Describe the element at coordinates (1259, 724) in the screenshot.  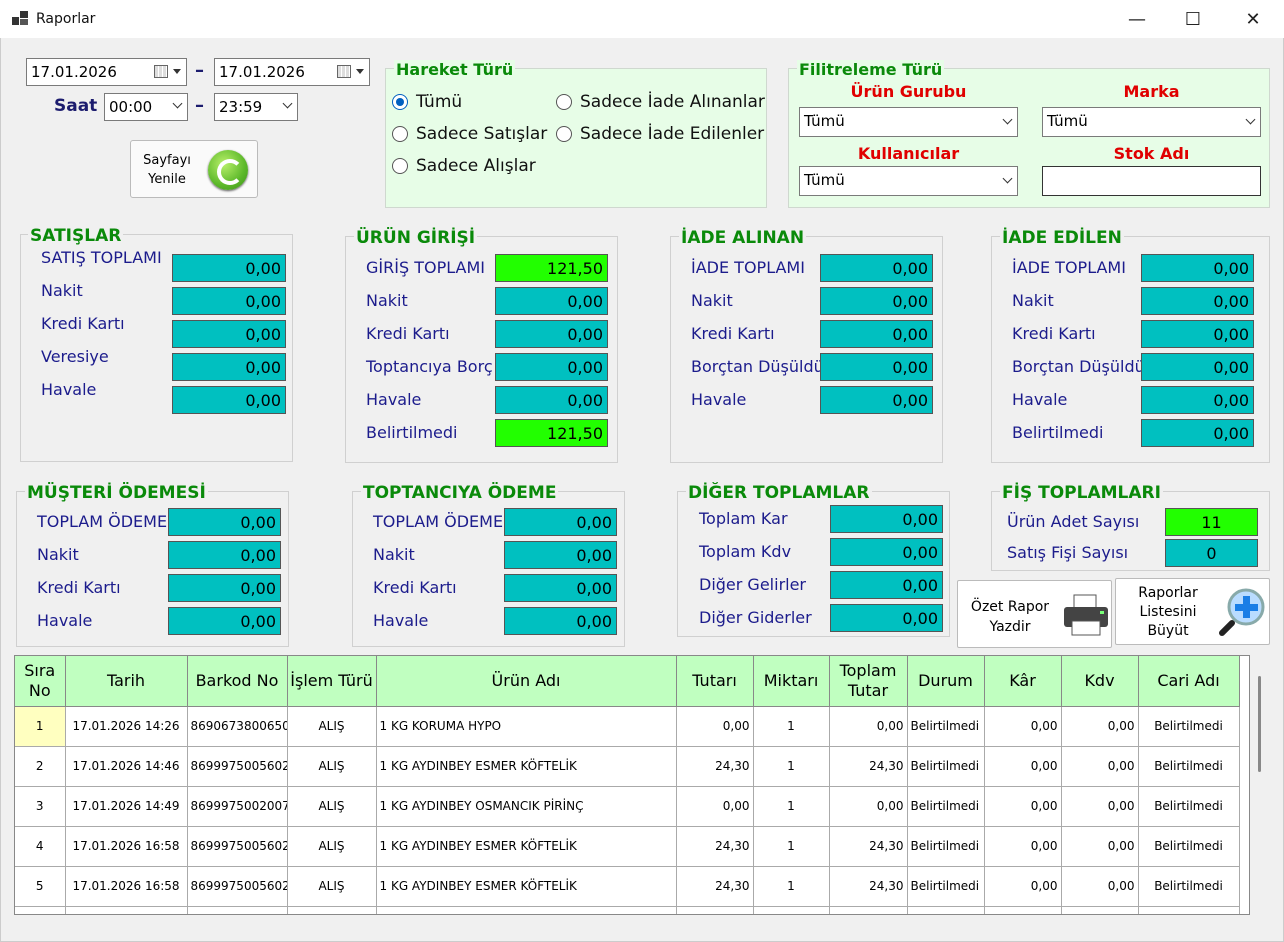
I see `scrollbar-thumb` at that location.